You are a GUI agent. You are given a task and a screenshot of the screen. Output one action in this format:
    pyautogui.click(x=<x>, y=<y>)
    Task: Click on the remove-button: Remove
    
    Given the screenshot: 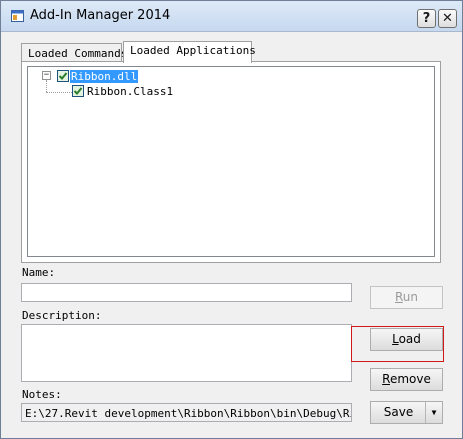 What is the action you would take?
    pyautogui.click(x=406, y=379)
    